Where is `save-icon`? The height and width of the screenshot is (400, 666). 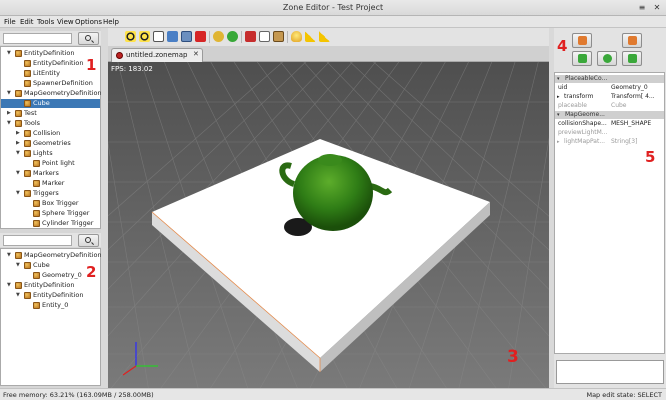
save-icon is located at coordinates (186, 36).